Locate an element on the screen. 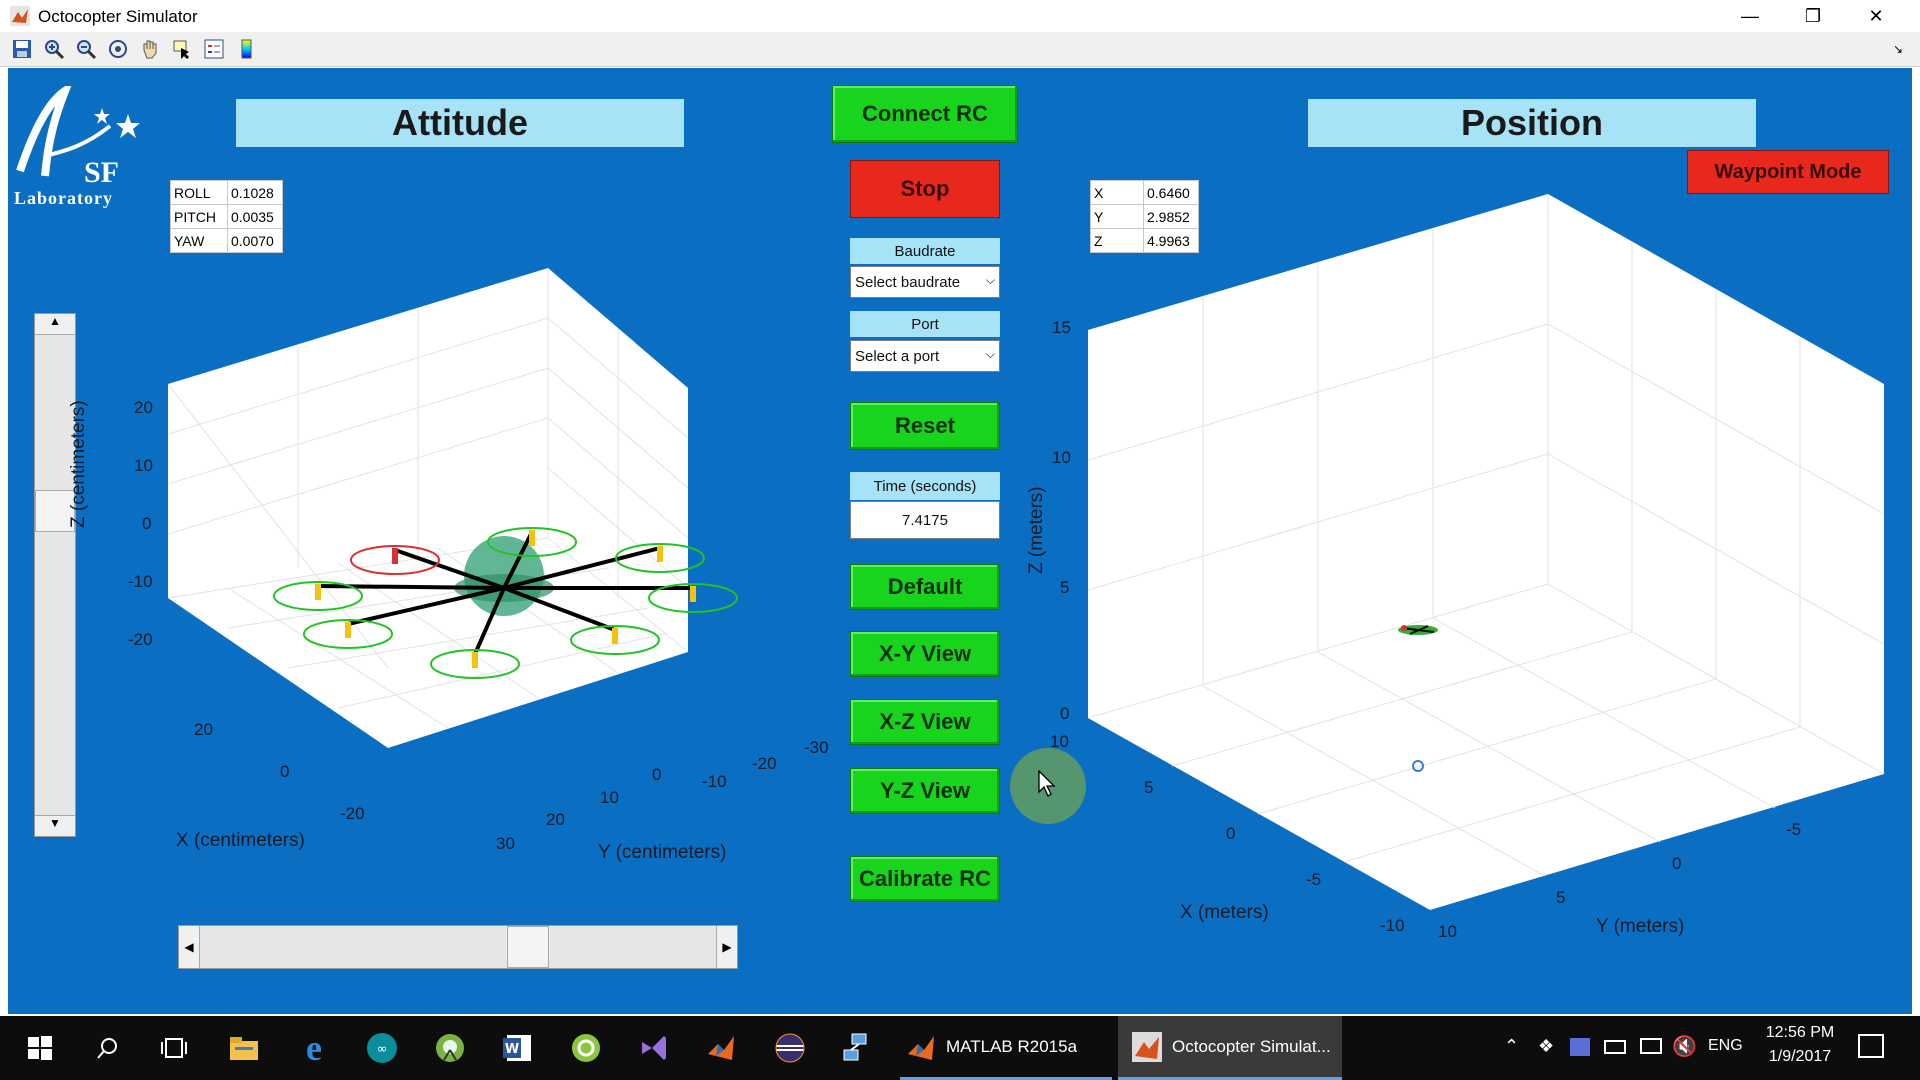  position-title: Position is located at coordinates (1532, 123).